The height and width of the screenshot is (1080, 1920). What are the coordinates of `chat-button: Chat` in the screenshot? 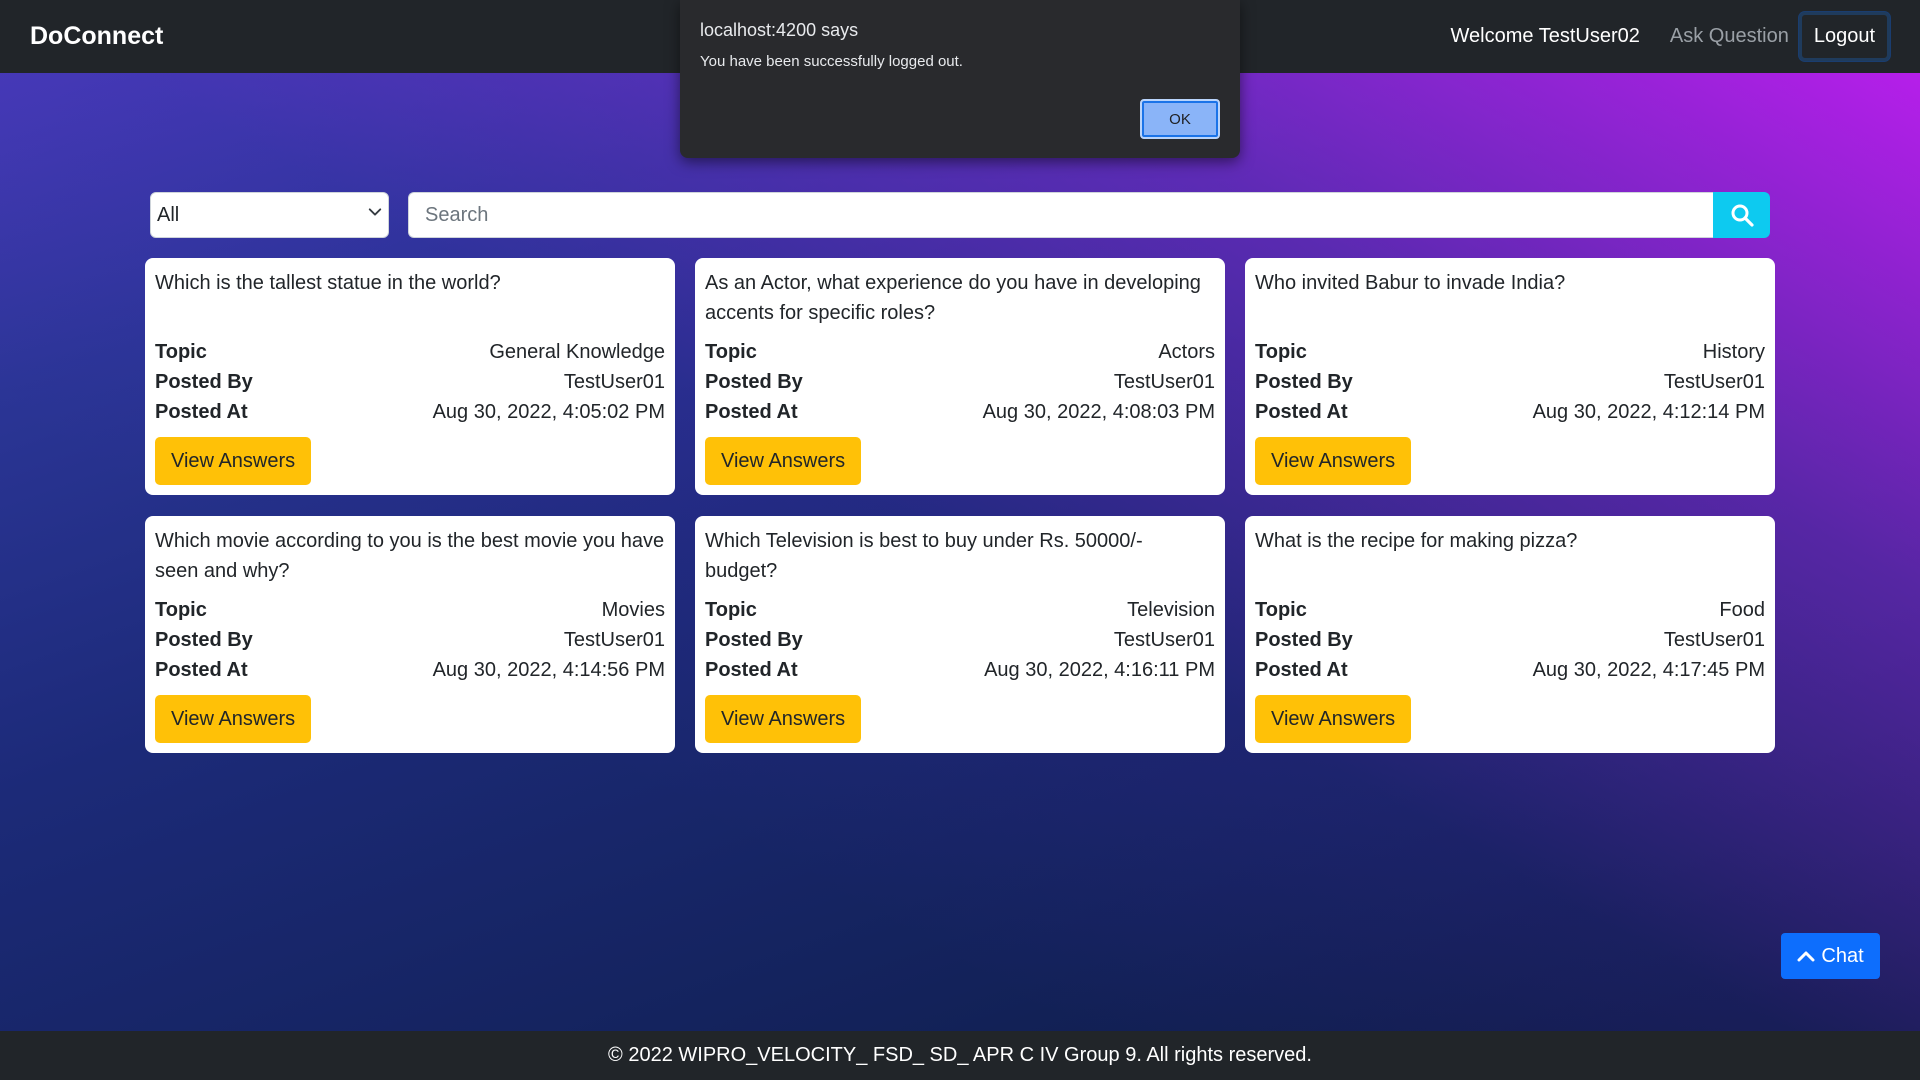 It's located at (1830, 956).